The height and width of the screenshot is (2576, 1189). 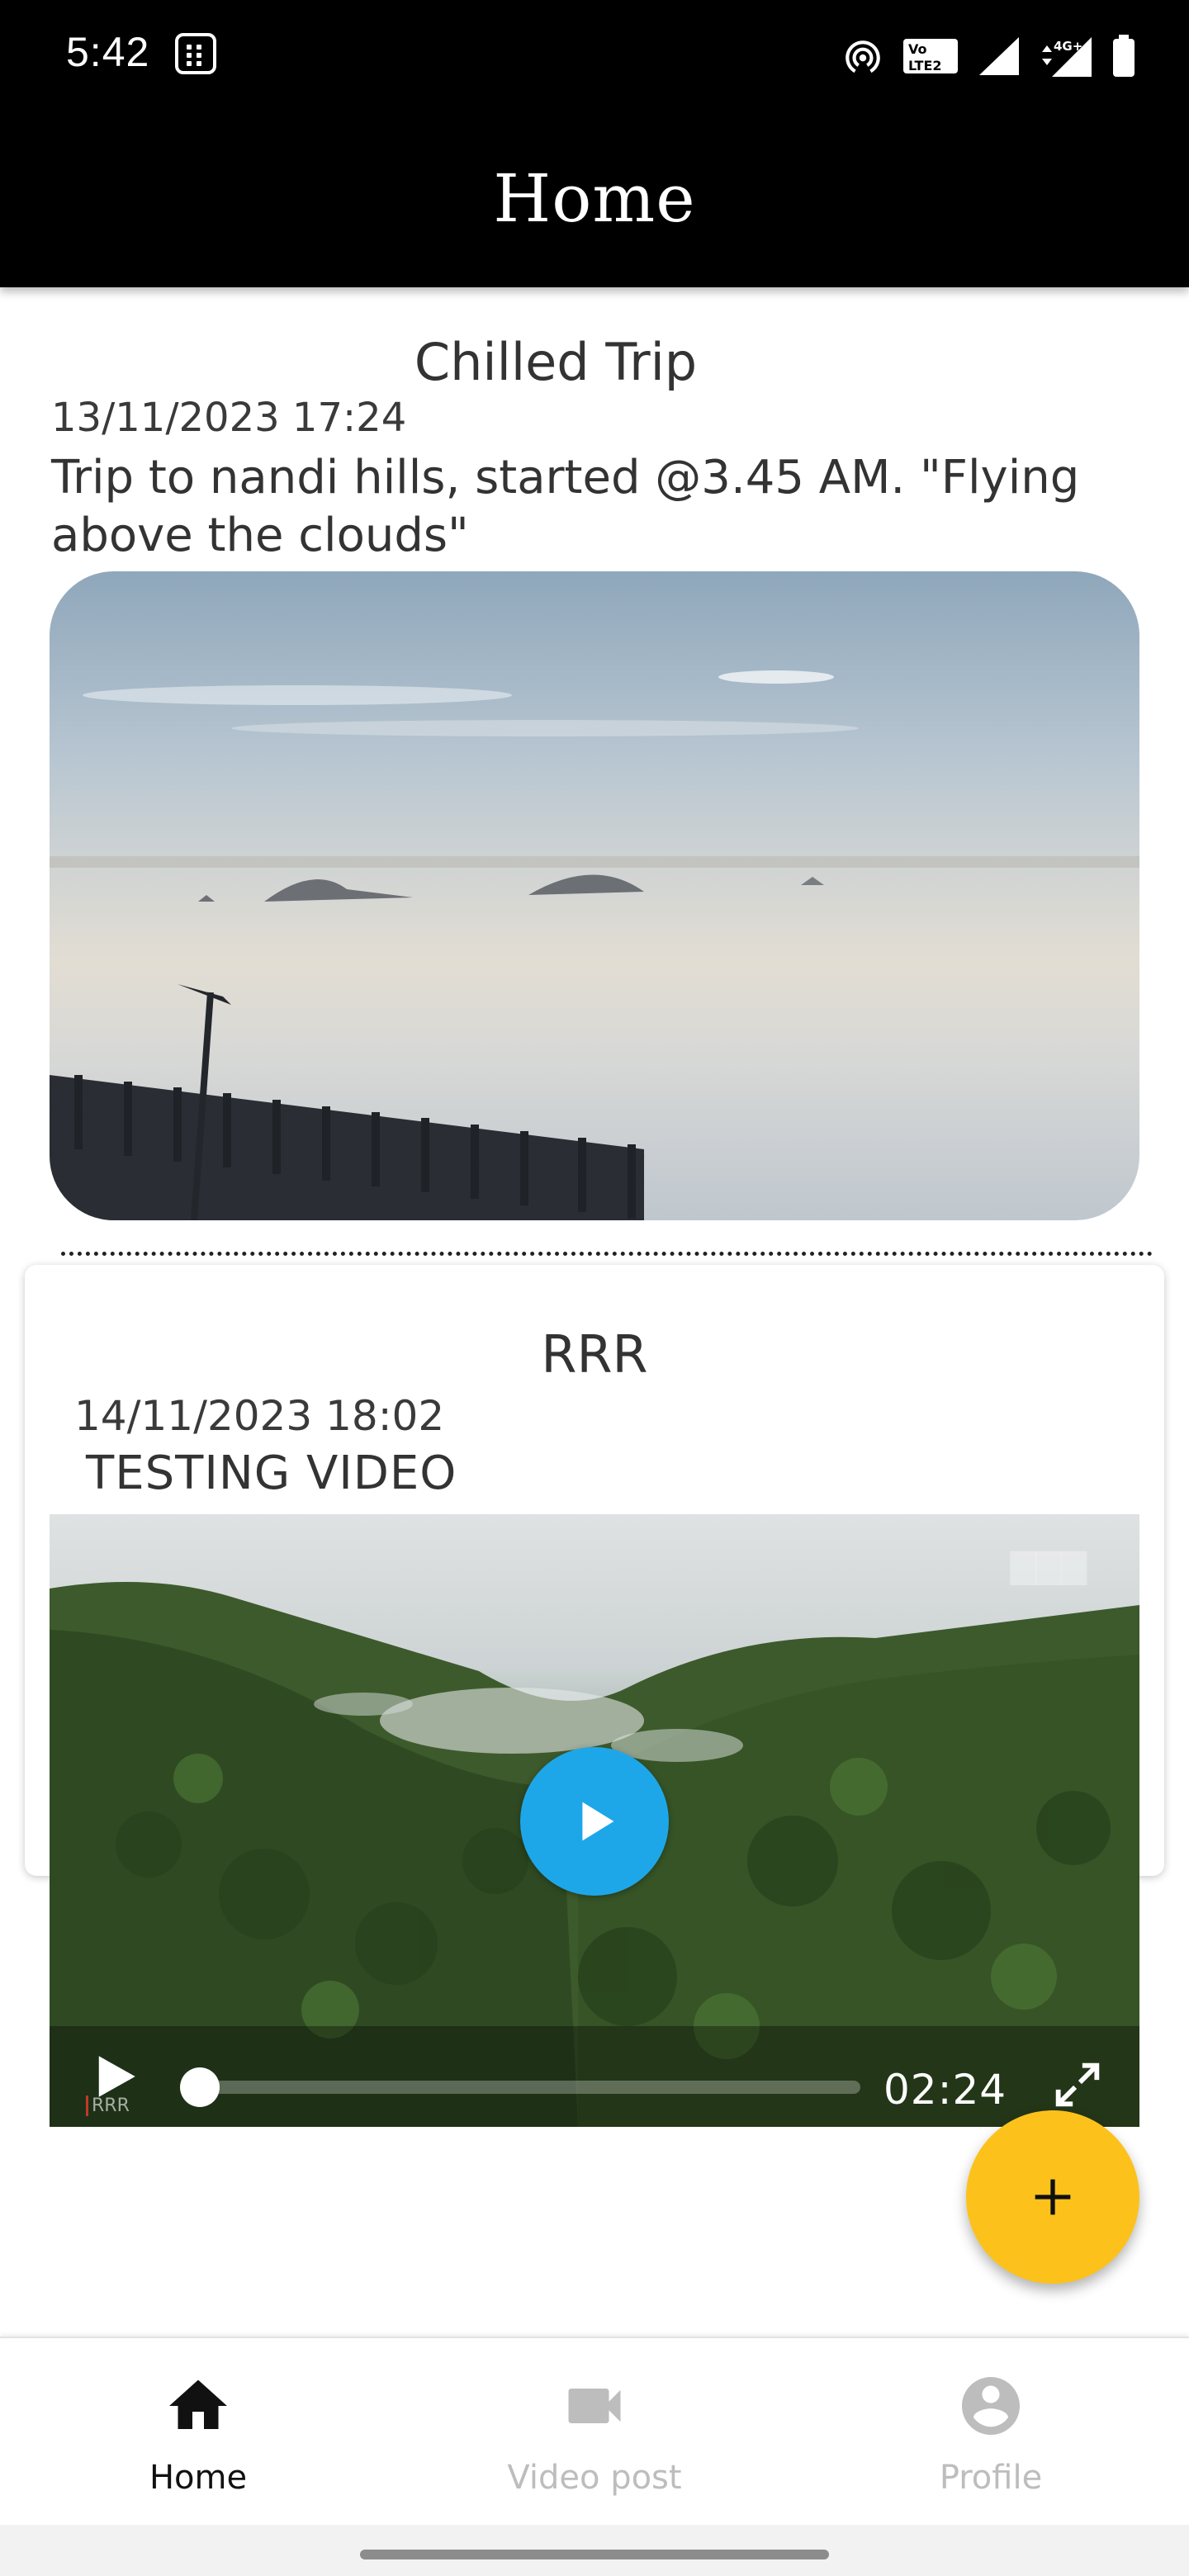 I want to click on fullscreen-icon, so click(x=1077, y=2086).